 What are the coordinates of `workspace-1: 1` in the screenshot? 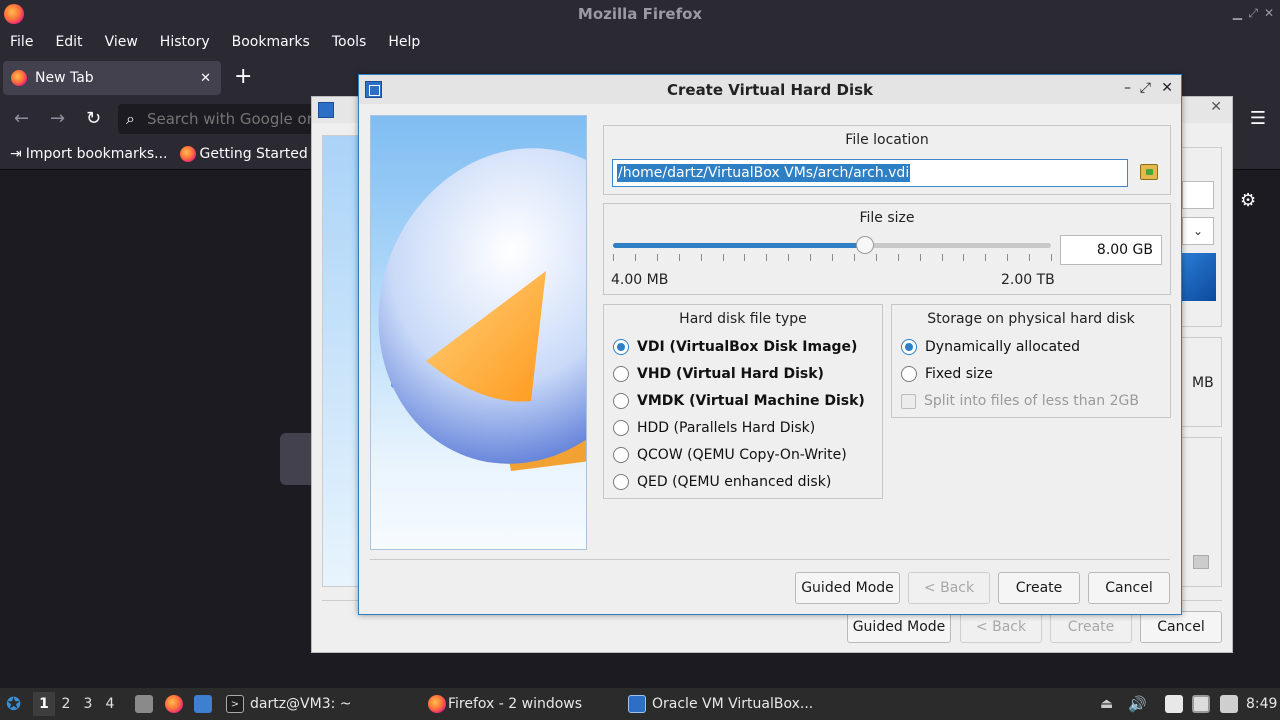 It's located at (44, 704).